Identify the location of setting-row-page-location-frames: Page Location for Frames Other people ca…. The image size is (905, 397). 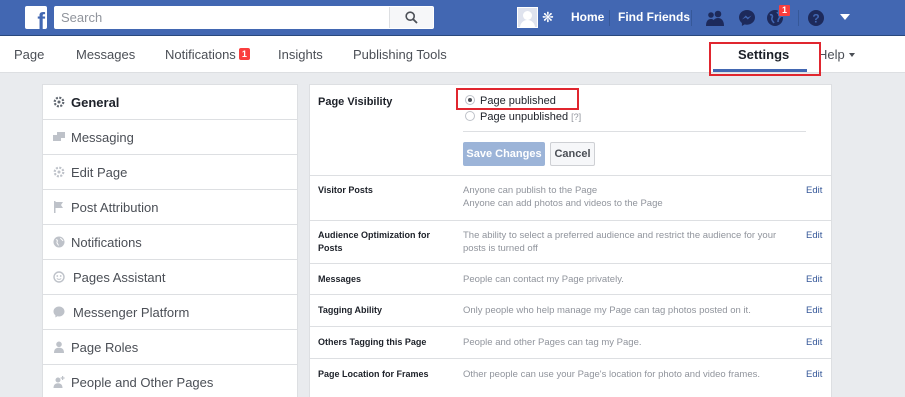
(570, 377).